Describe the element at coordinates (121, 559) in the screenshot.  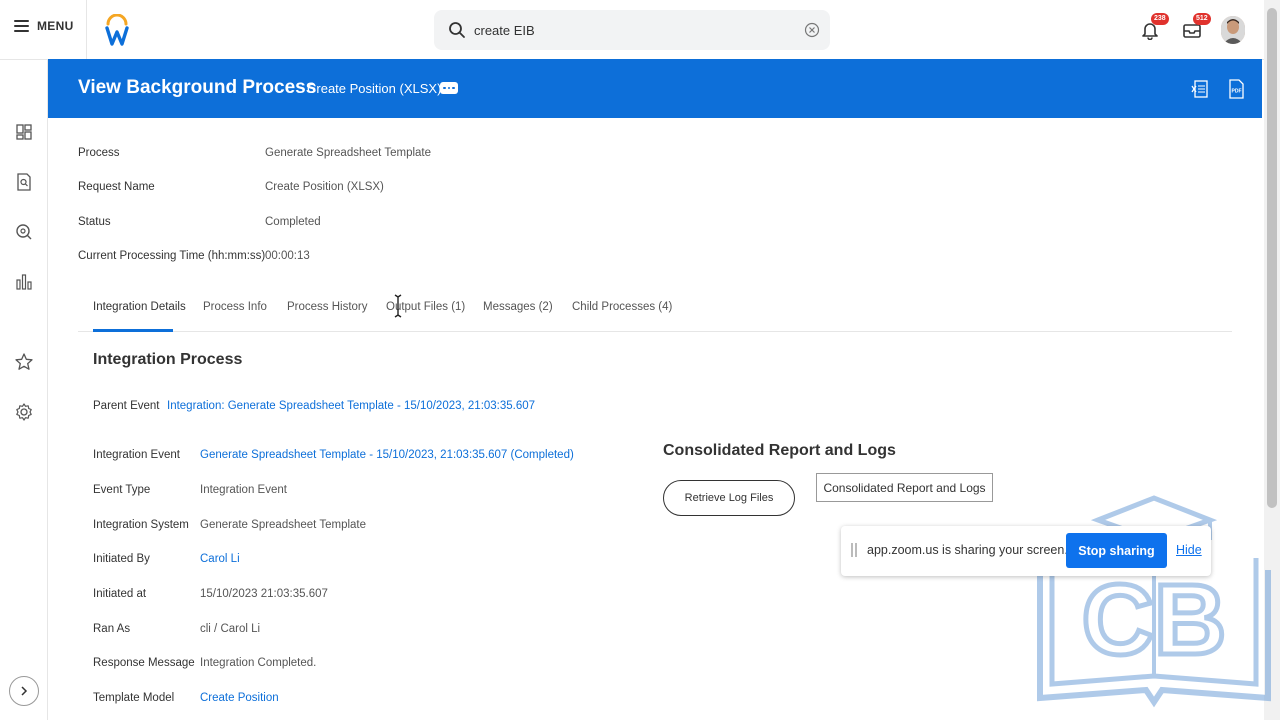
I see `row-label: Initiated By` at that location.